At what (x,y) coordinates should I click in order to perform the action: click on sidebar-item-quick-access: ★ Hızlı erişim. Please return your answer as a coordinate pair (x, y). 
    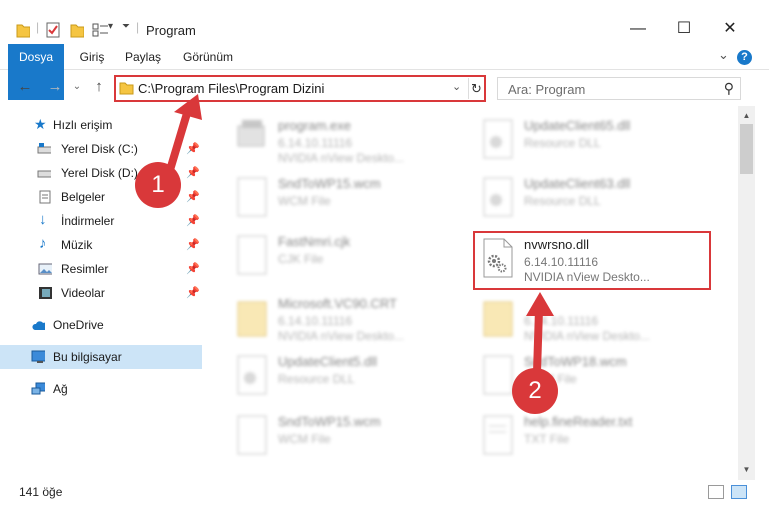
    Looking at the image, I should click on (101, 125).